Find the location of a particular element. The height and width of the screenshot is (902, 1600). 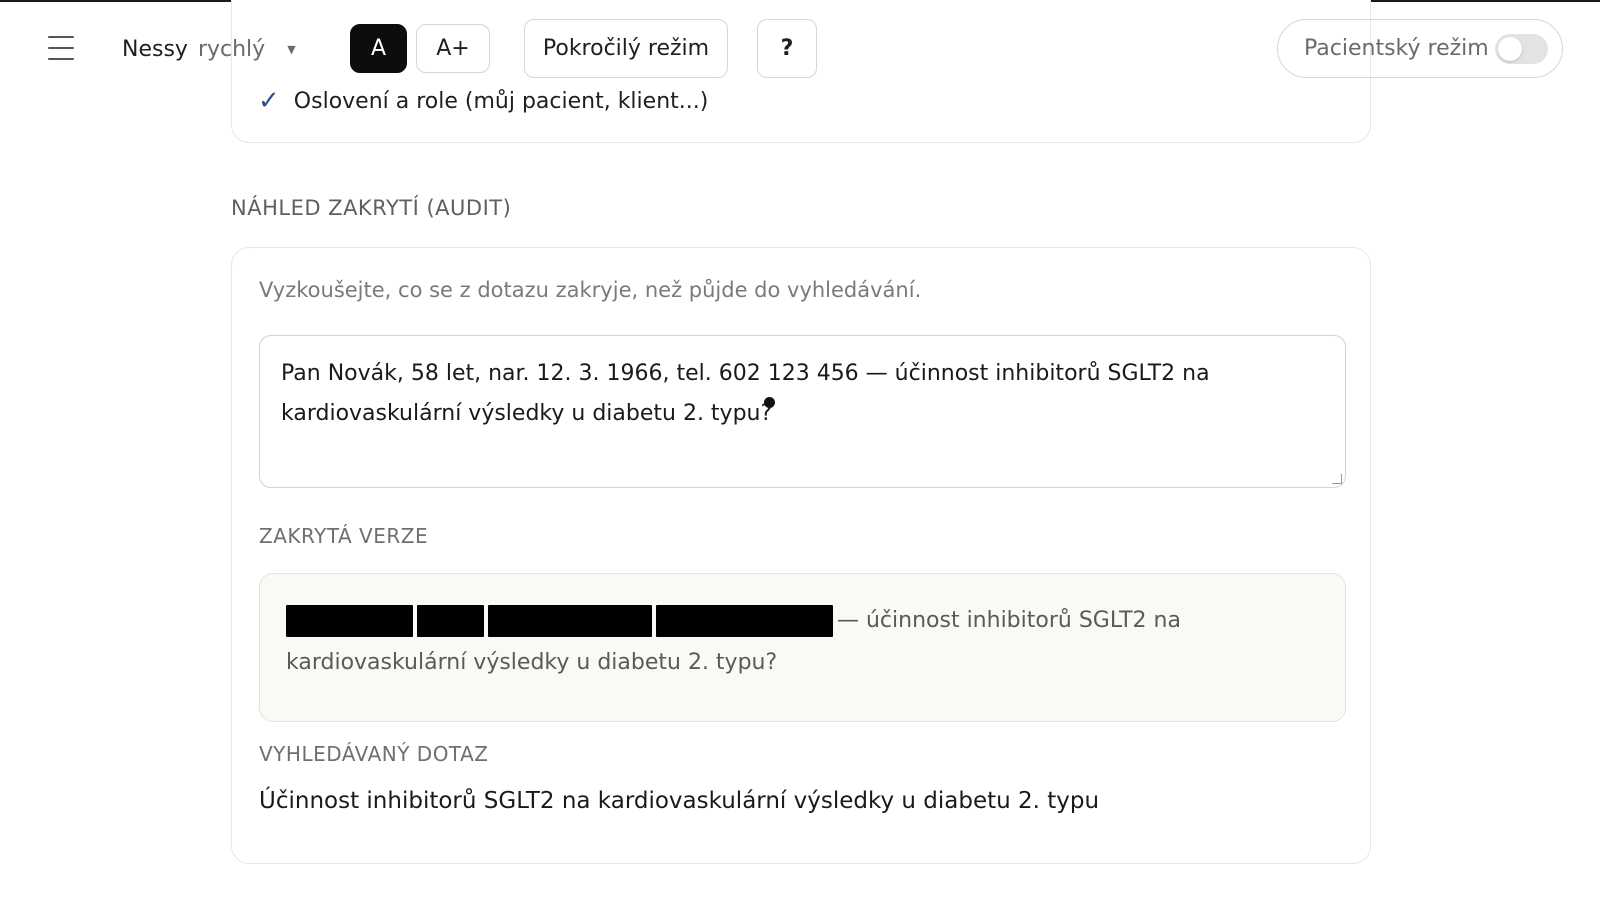

font-size-large-button: A+ is located at coordinates (453, 48).